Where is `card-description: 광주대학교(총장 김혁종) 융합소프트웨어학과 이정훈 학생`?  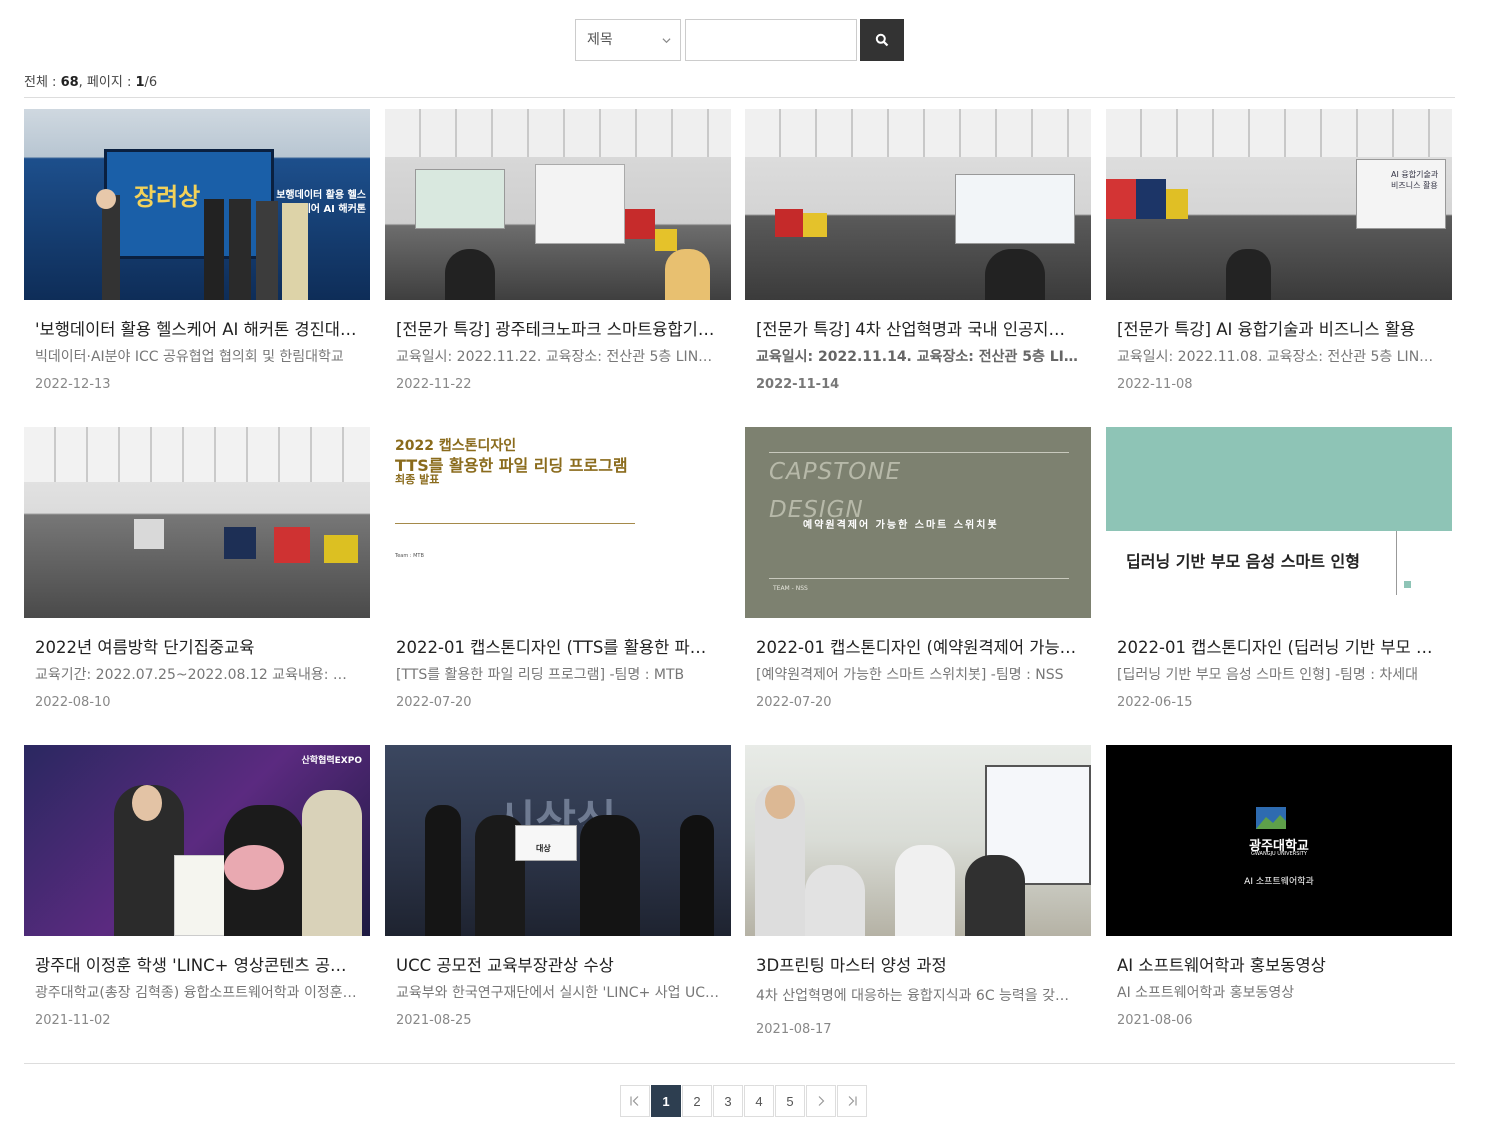
card-description: 광주대학교(총장 김혁종) 융합소프트웨어학과 이정훈 학생 is located at coordinates (202, 993).